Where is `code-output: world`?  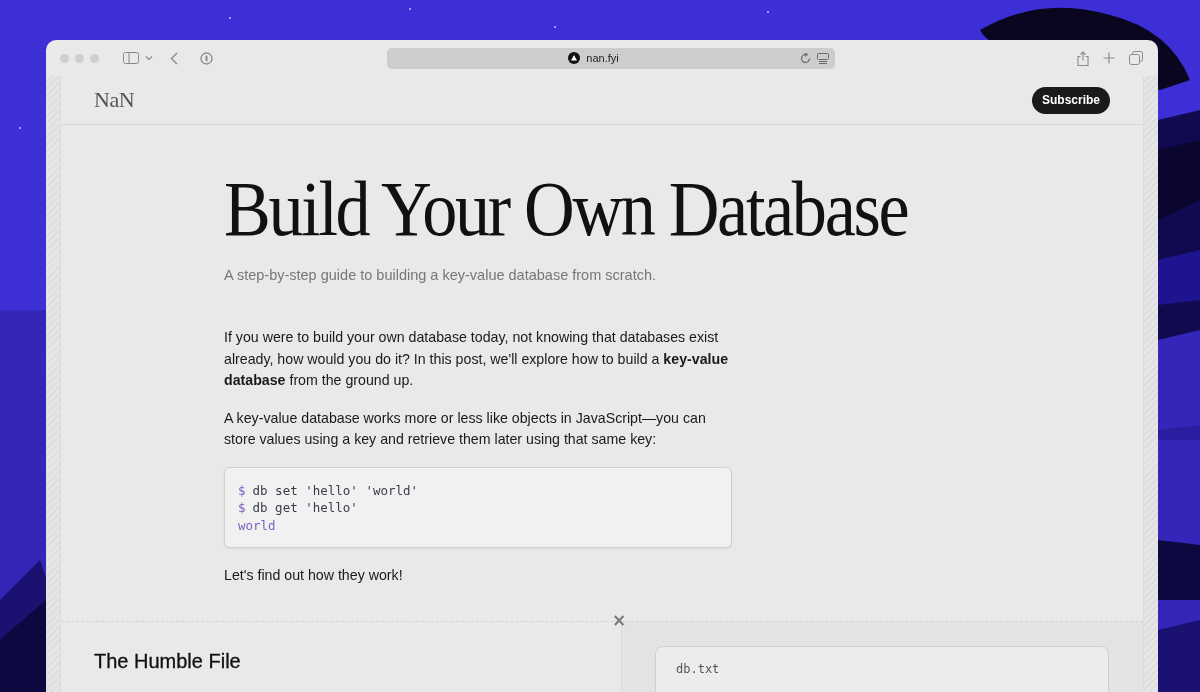
code-output: world is located at coordinates (257, 525).